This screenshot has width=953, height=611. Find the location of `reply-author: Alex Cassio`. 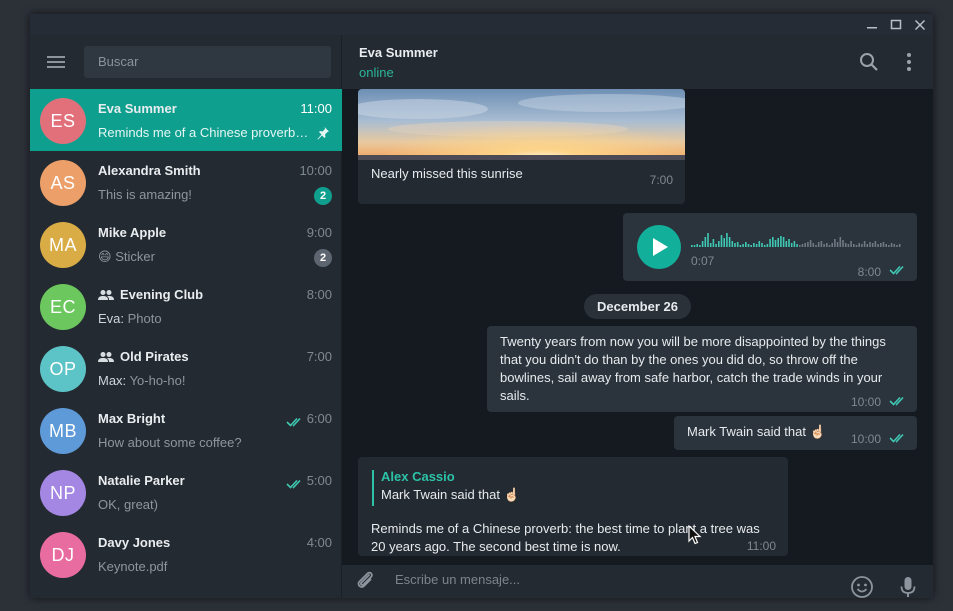

reply-author: Alex Cassio is located at coordinates (418, 477).